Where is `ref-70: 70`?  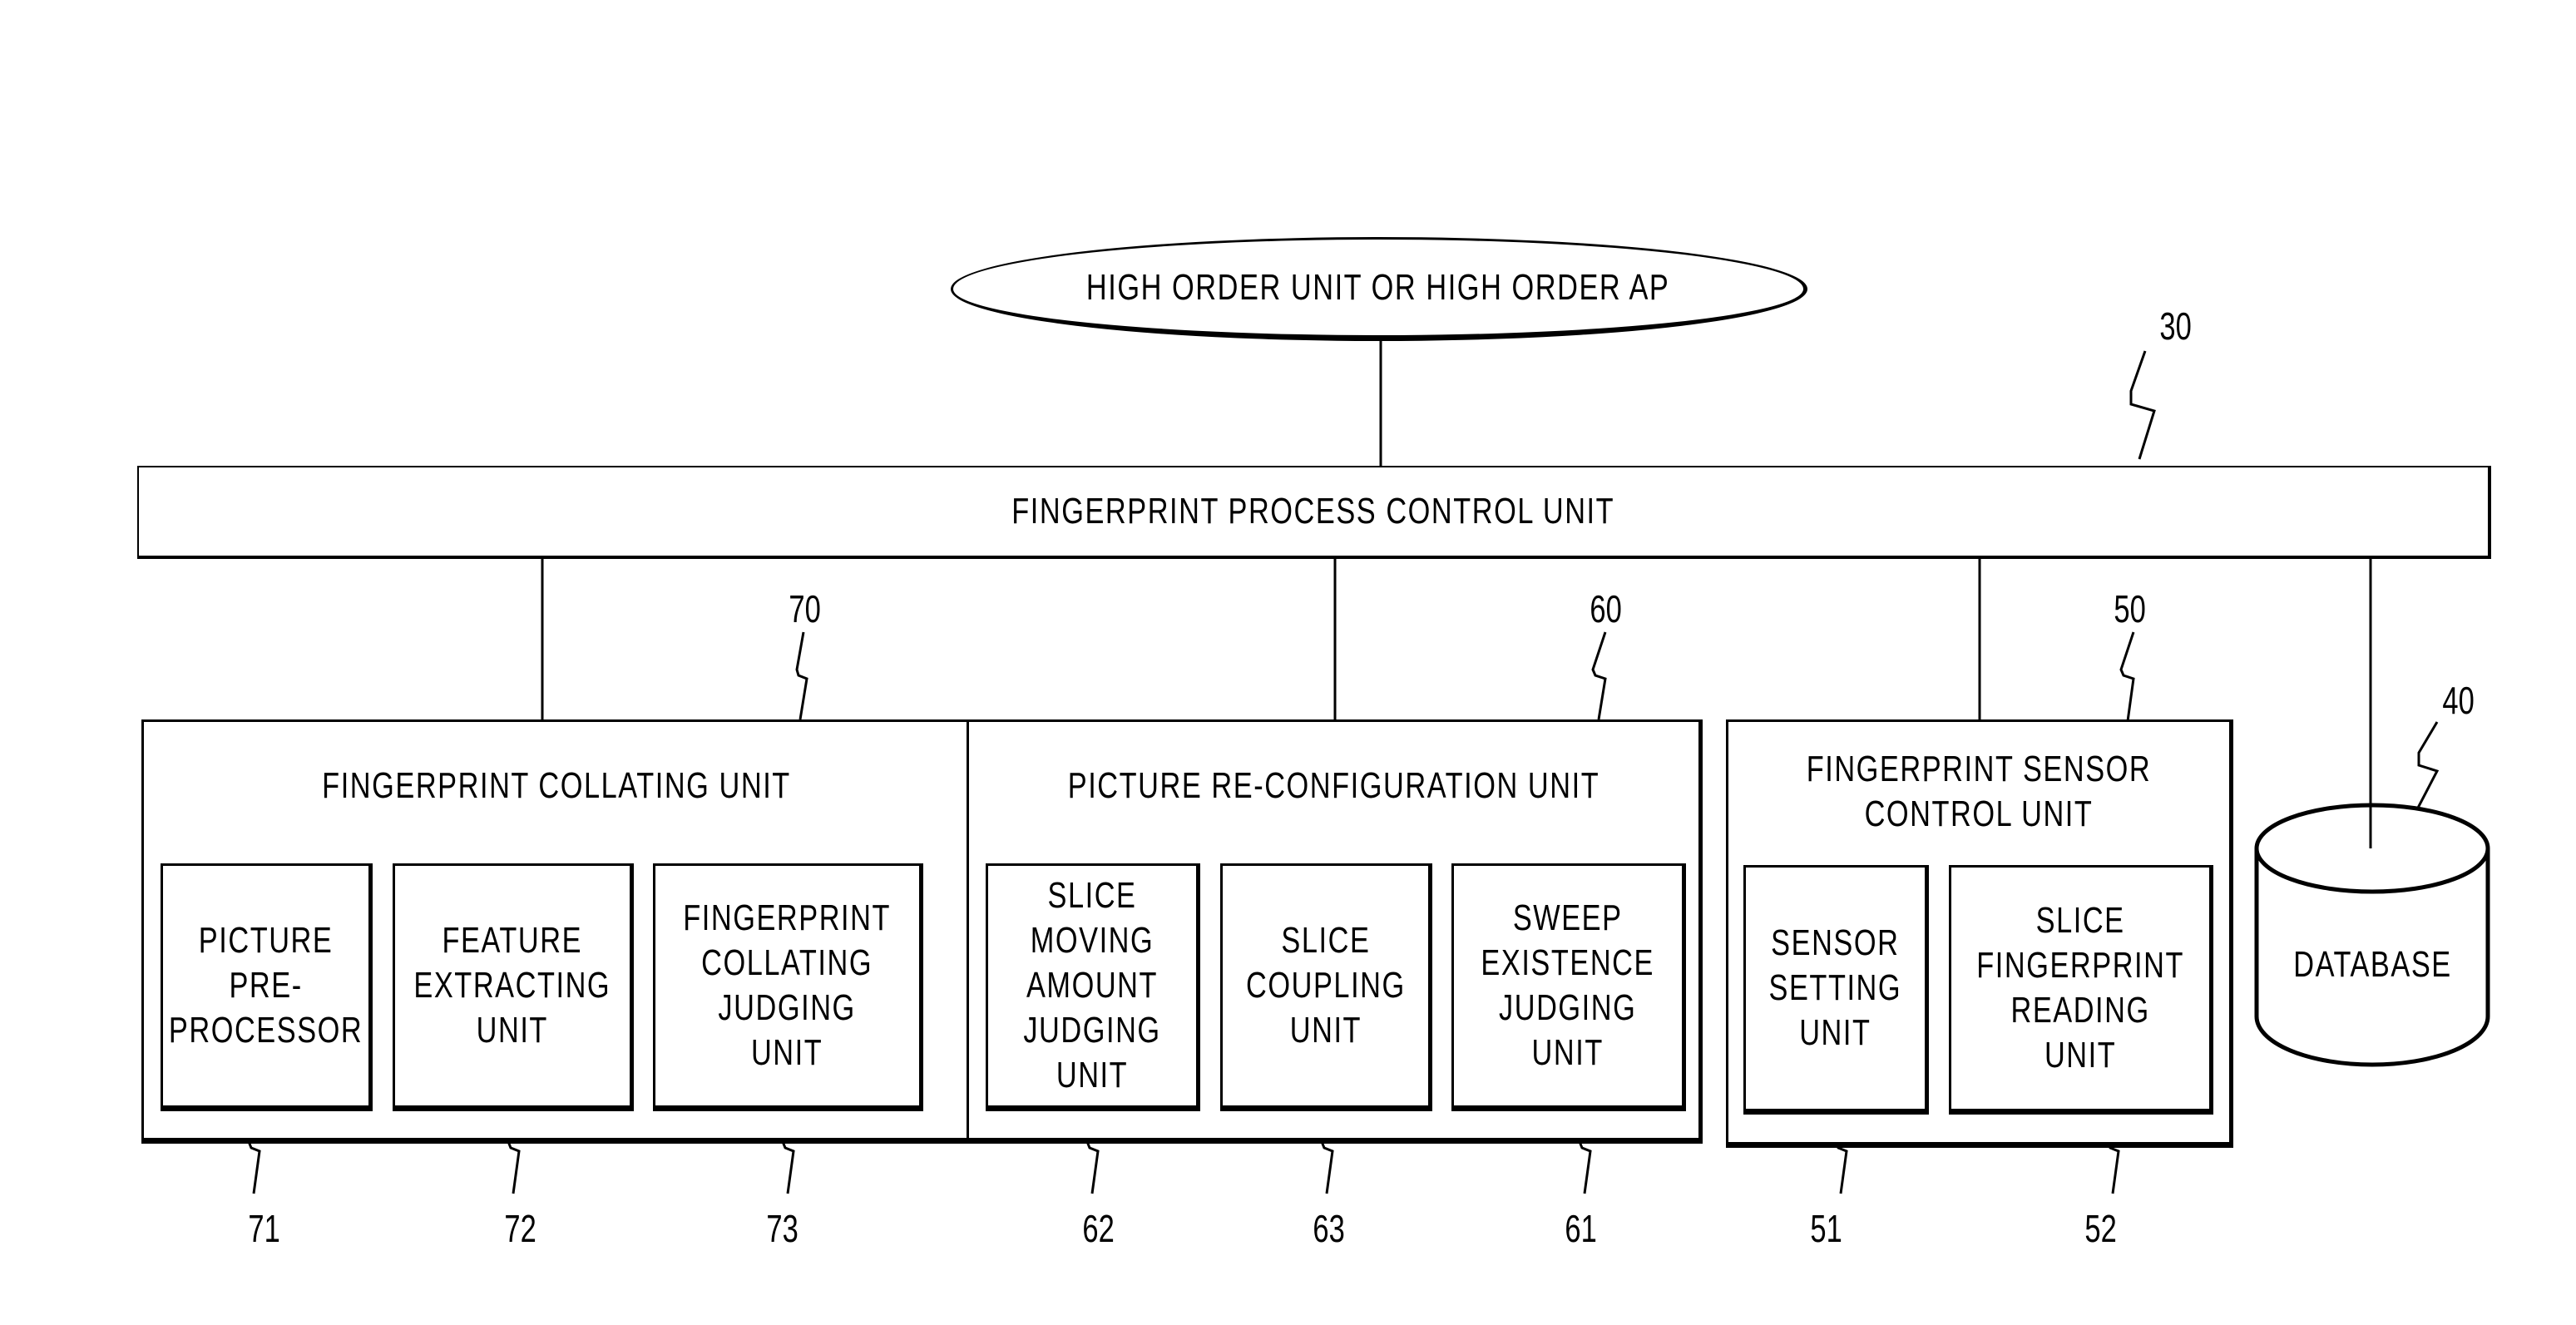
ref-70: 70 is located at coordinates (805, 608).